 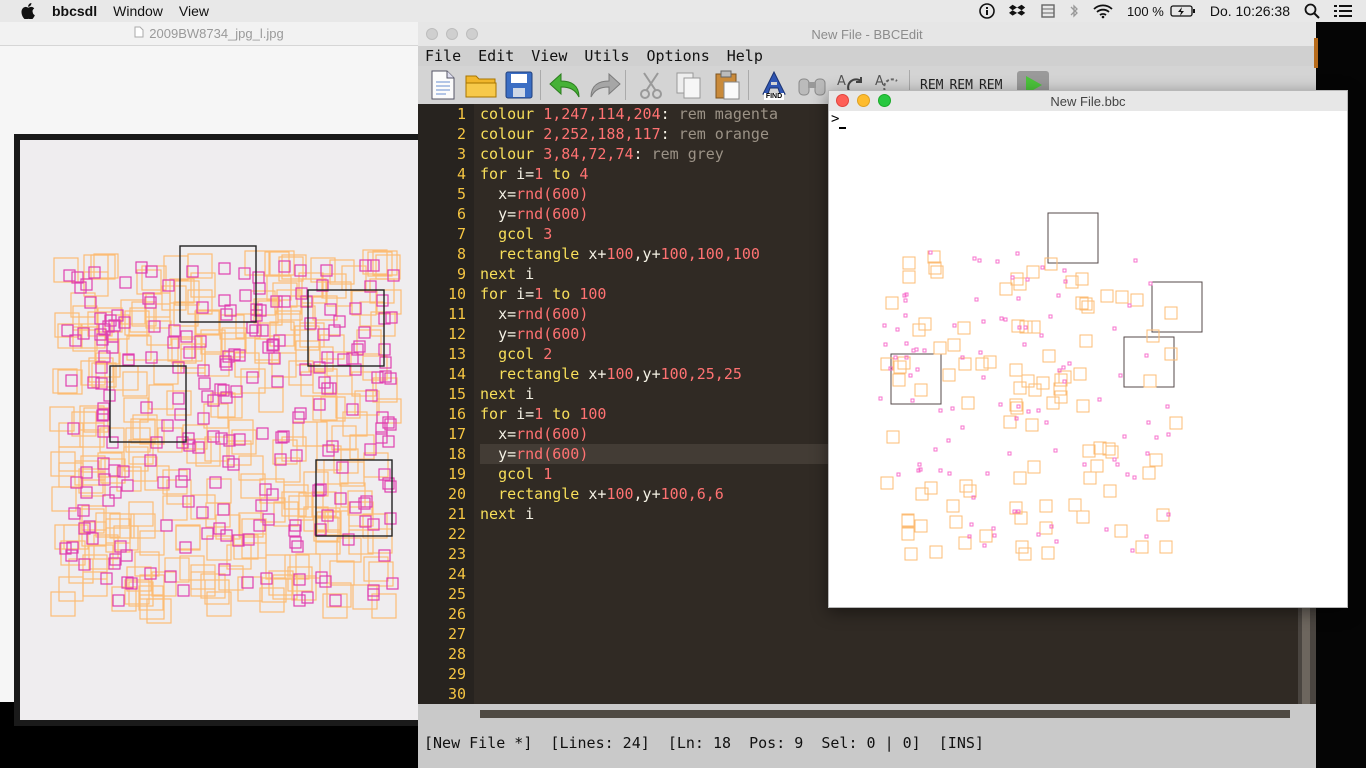 I want to click on find-icon: FIND, so click(x=774, y=85).